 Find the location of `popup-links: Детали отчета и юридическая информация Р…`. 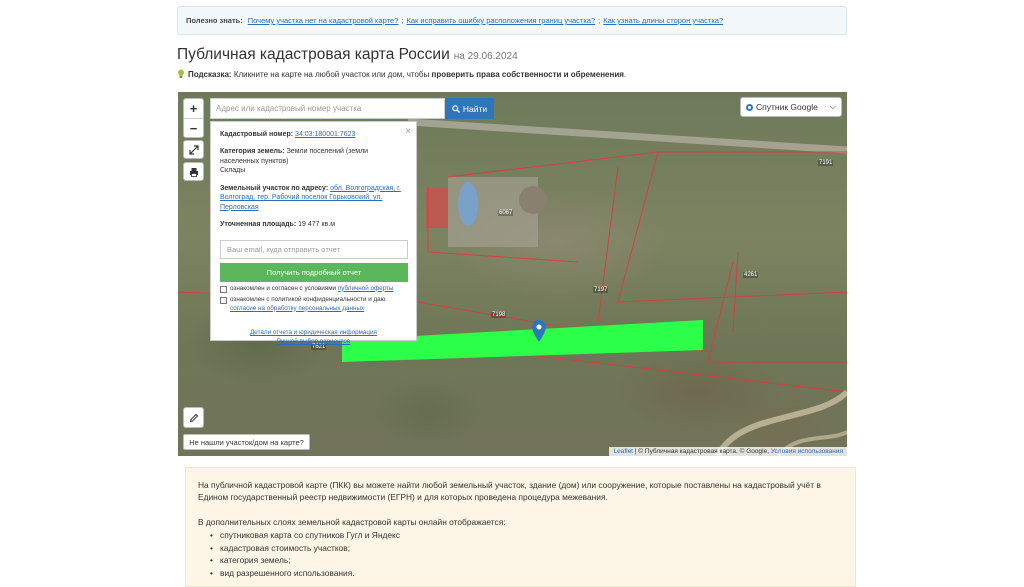

popup-links: Детали отчета и юридическая информация Р… is located at coordinates (313, 338).